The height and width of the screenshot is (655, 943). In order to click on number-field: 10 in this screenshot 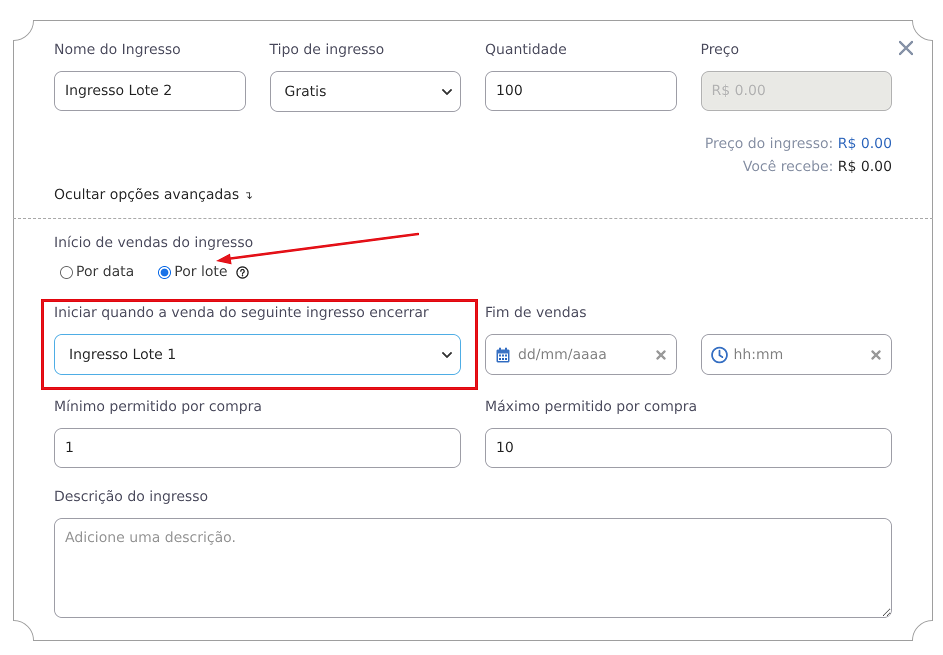, I will do `click(688, 448)`.